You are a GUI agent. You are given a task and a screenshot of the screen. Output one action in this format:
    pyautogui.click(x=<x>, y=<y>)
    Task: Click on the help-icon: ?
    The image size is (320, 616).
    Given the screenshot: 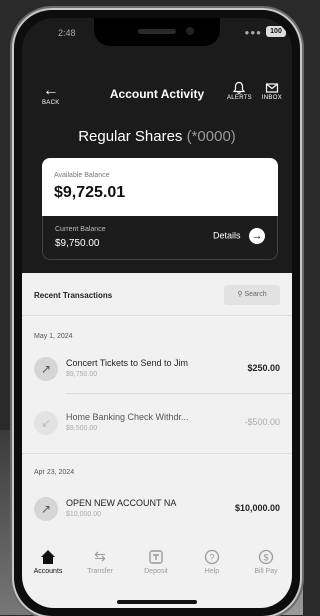 What is the action you would take?
    pyautogui.click(x=212, y=556)
    